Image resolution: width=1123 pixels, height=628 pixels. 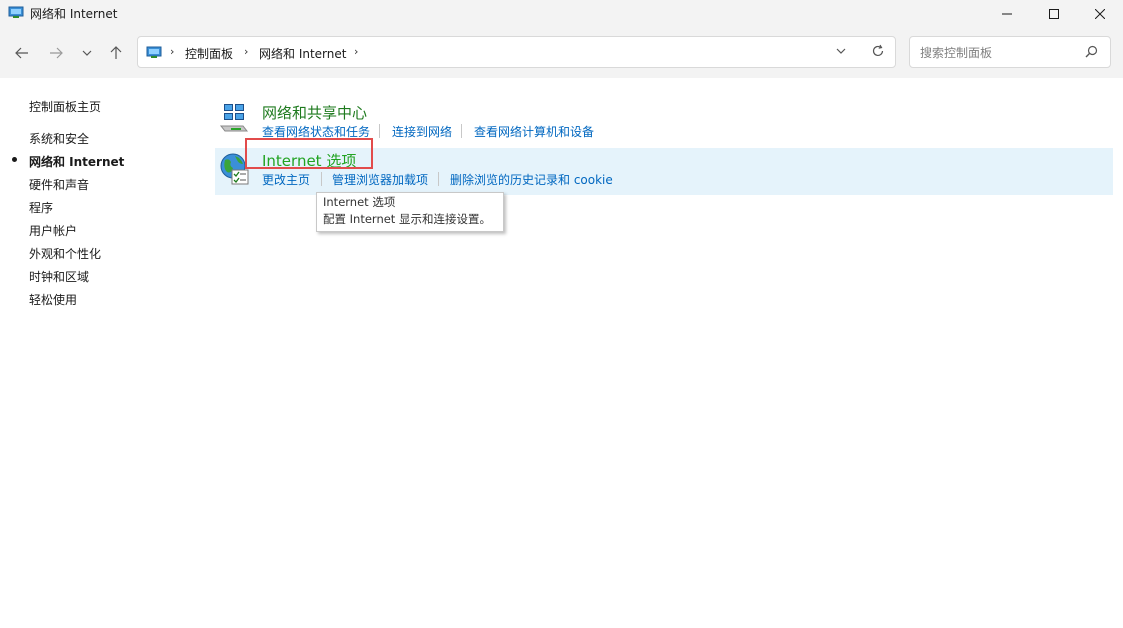 What do you see at coordinates (65, 106) in the screenshot?
I see `sidebar-item-control-panel-home: 控制面板主页` at bounding box center [65, 106].